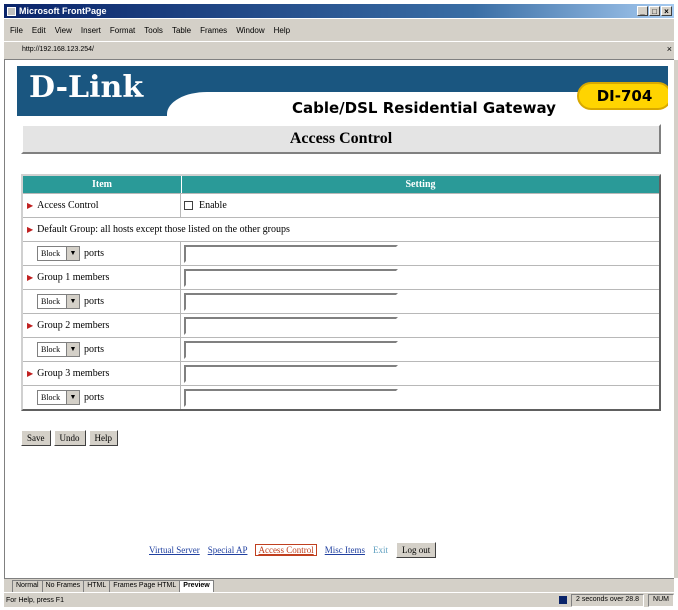 Image resolution: width=678 pixels, height=610 pixels. I want to click on group1-ports-input, so click(291, 301).